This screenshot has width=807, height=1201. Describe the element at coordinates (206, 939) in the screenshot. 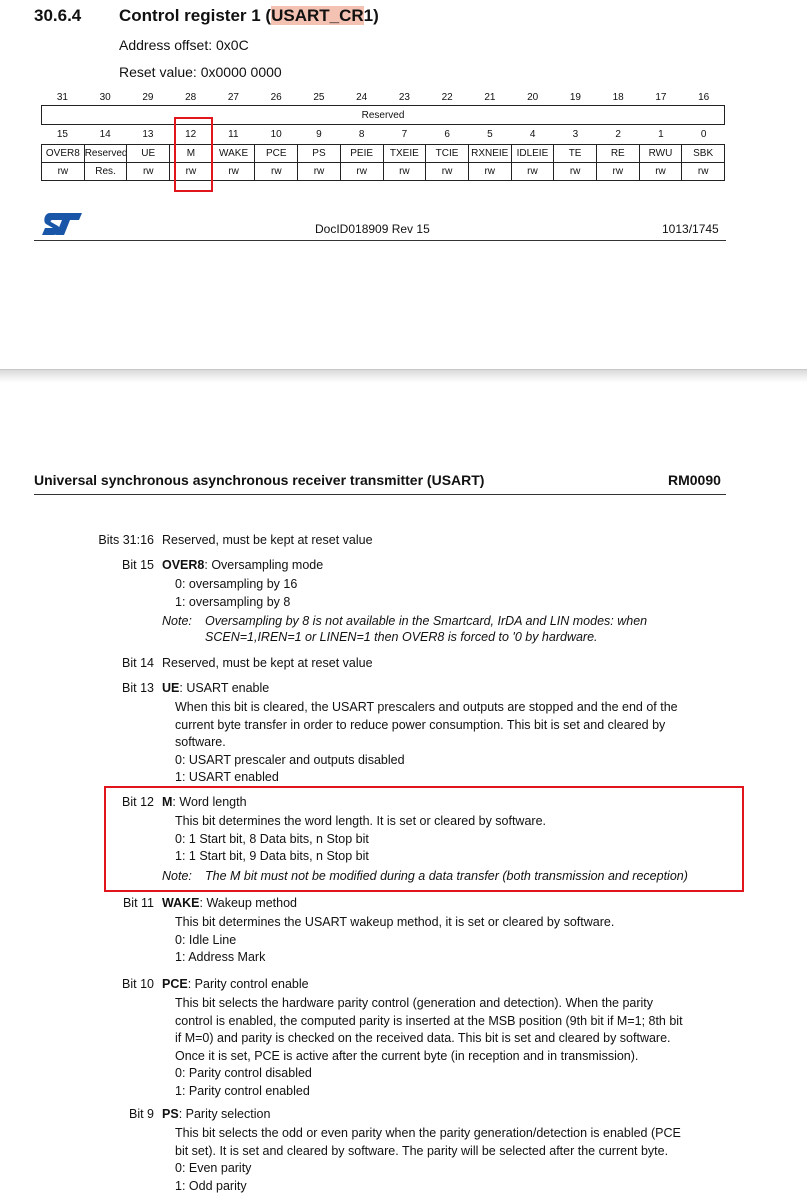

I see `bit-desc-line: 0: Idle Line` at that location.